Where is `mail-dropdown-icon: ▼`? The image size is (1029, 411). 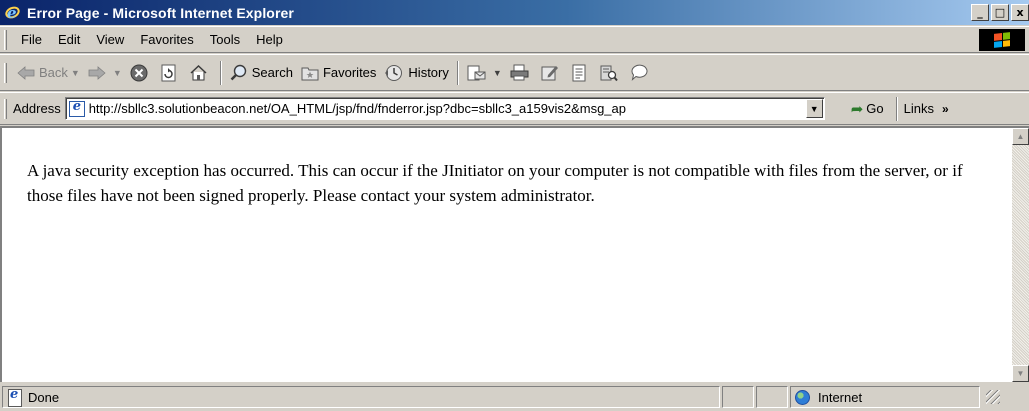 mail-dropdown-icon: ▼ is located at coordinates (497, 73).